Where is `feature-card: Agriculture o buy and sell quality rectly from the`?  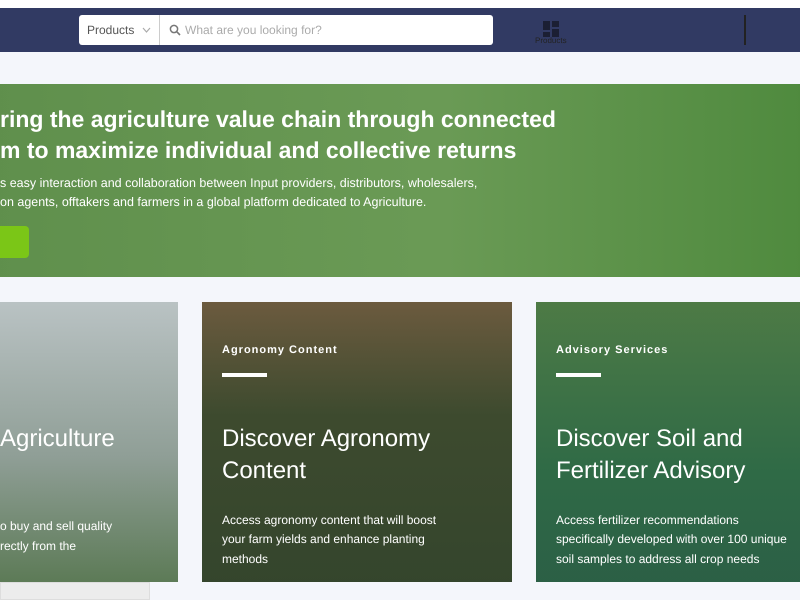
feature-card: Agriculture o buy and sell quality rectly from the is located at coordinates (89, 442).